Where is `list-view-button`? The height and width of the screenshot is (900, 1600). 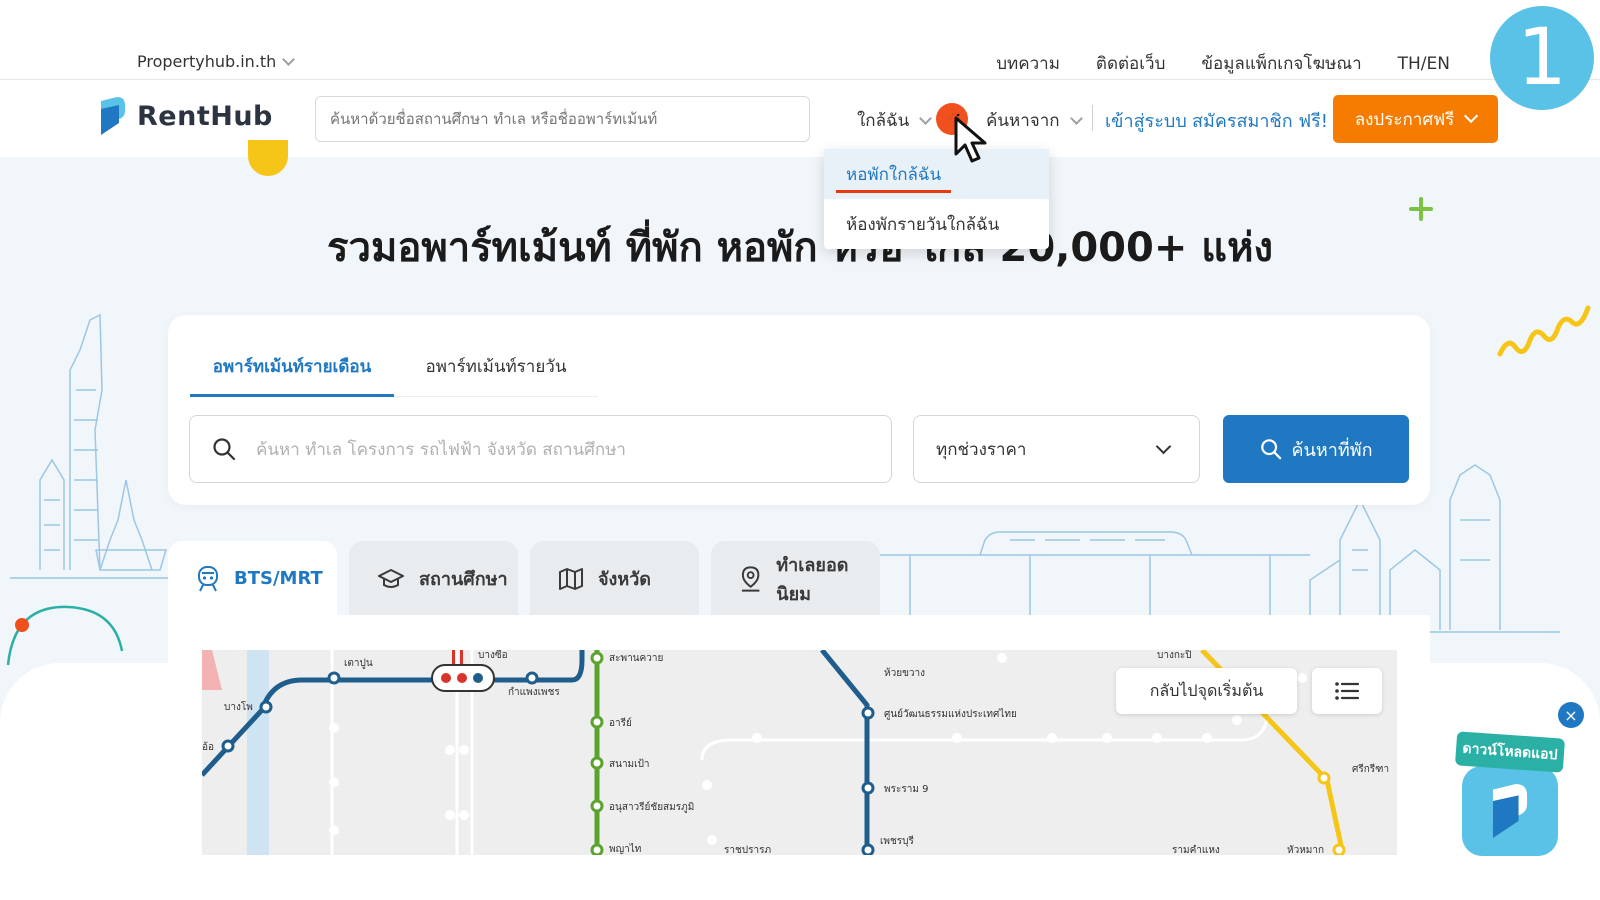
list-view-button is located at coordinates (1347, 691).